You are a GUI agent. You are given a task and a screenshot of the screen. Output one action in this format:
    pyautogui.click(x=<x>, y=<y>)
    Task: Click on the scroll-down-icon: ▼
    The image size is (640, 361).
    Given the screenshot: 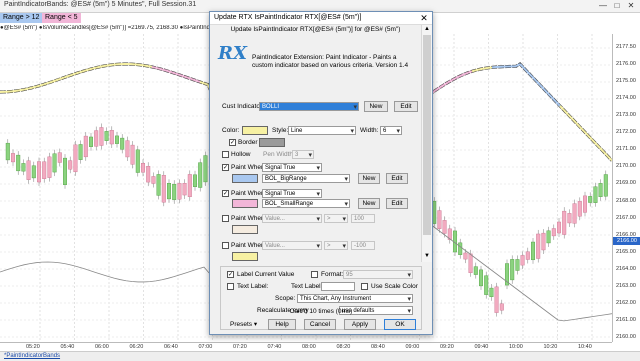 What is the action you would take?
    pyautogui.click(x=427, y=257)
    